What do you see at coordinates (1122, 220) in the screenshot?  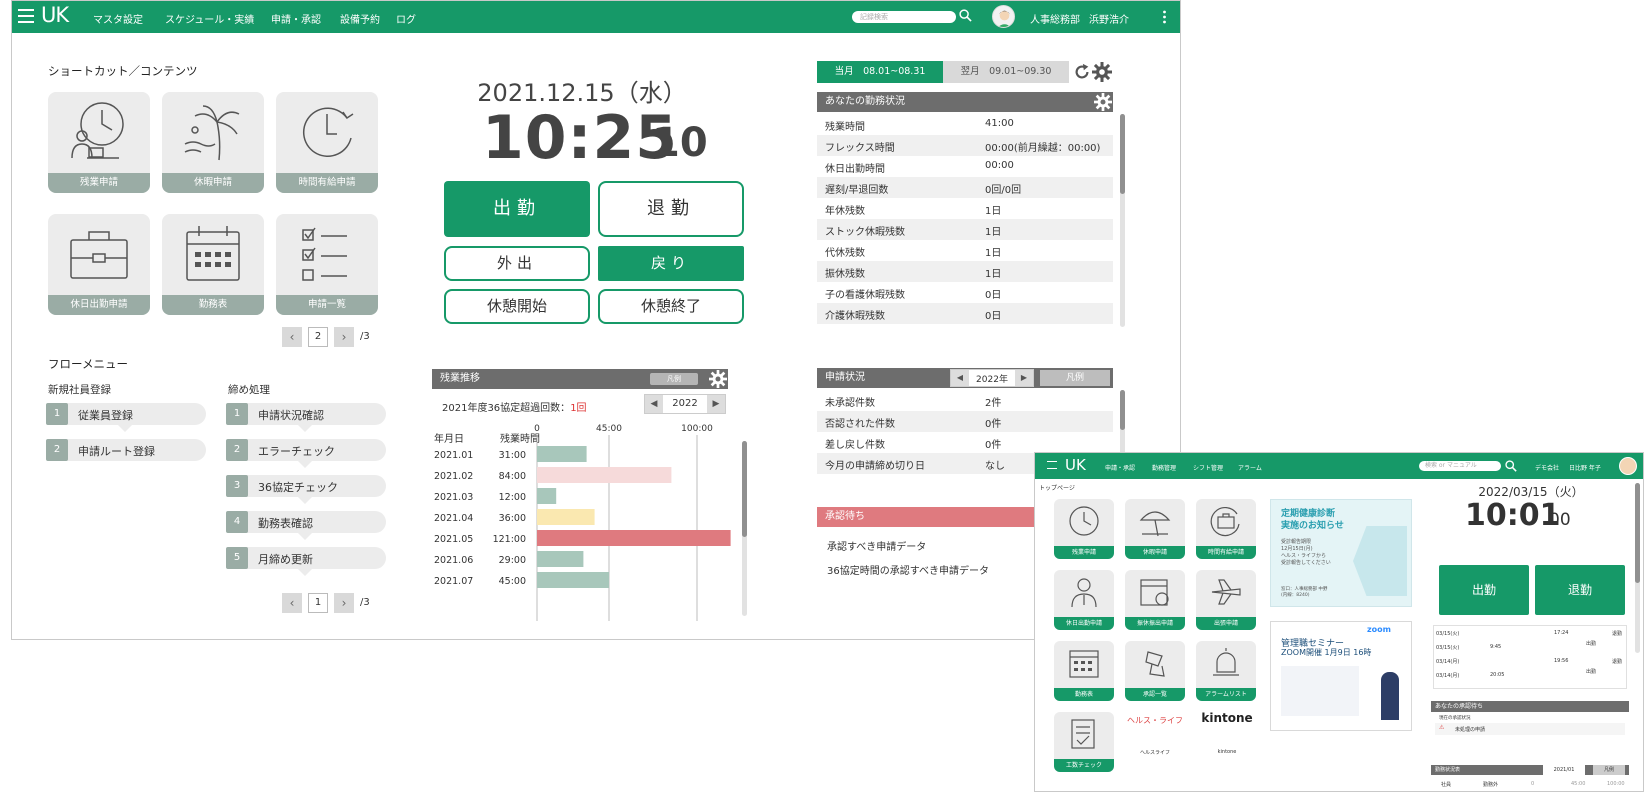 I see `work-status-scrollbar` at bounding box center [1122, 220].